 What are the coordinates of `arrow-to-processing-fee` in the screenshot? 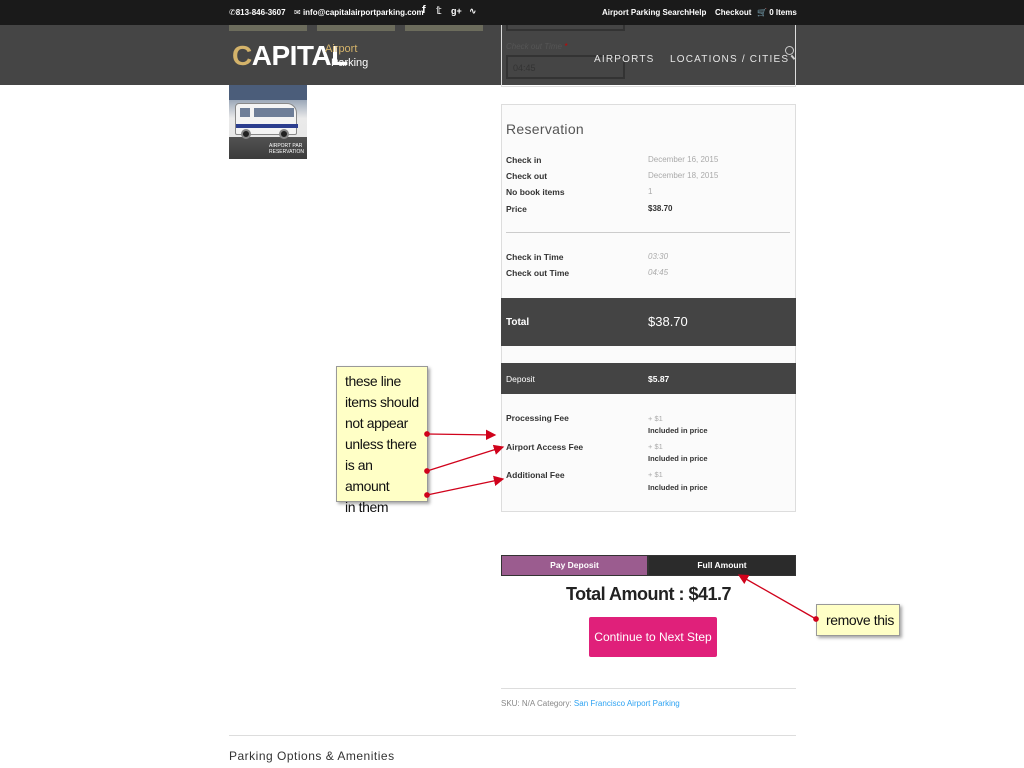 It's located at (461, 435).